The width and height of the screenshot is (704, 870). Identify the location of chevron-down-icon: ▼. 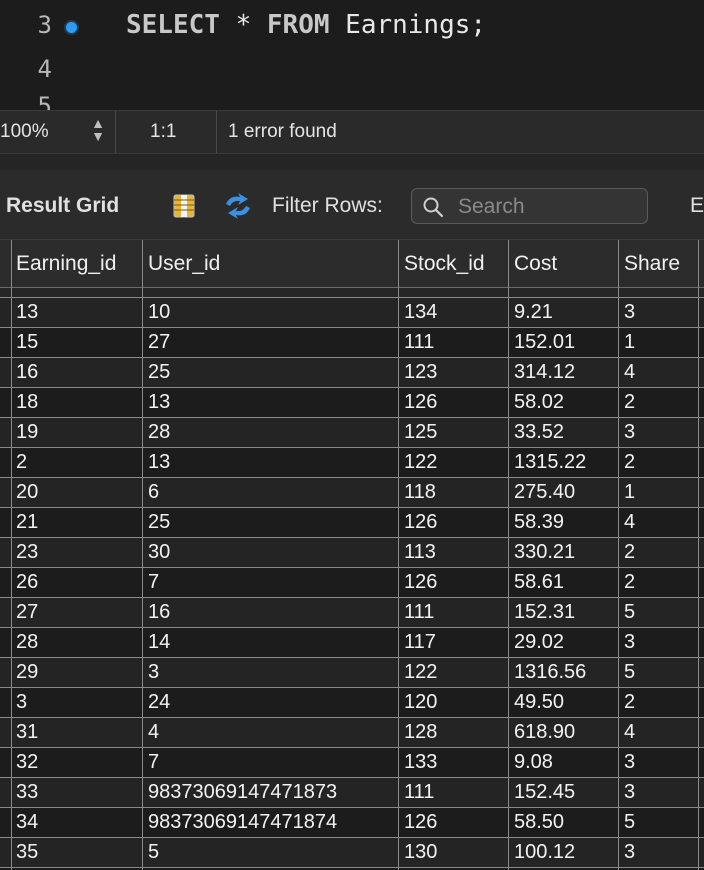
(98, 136).